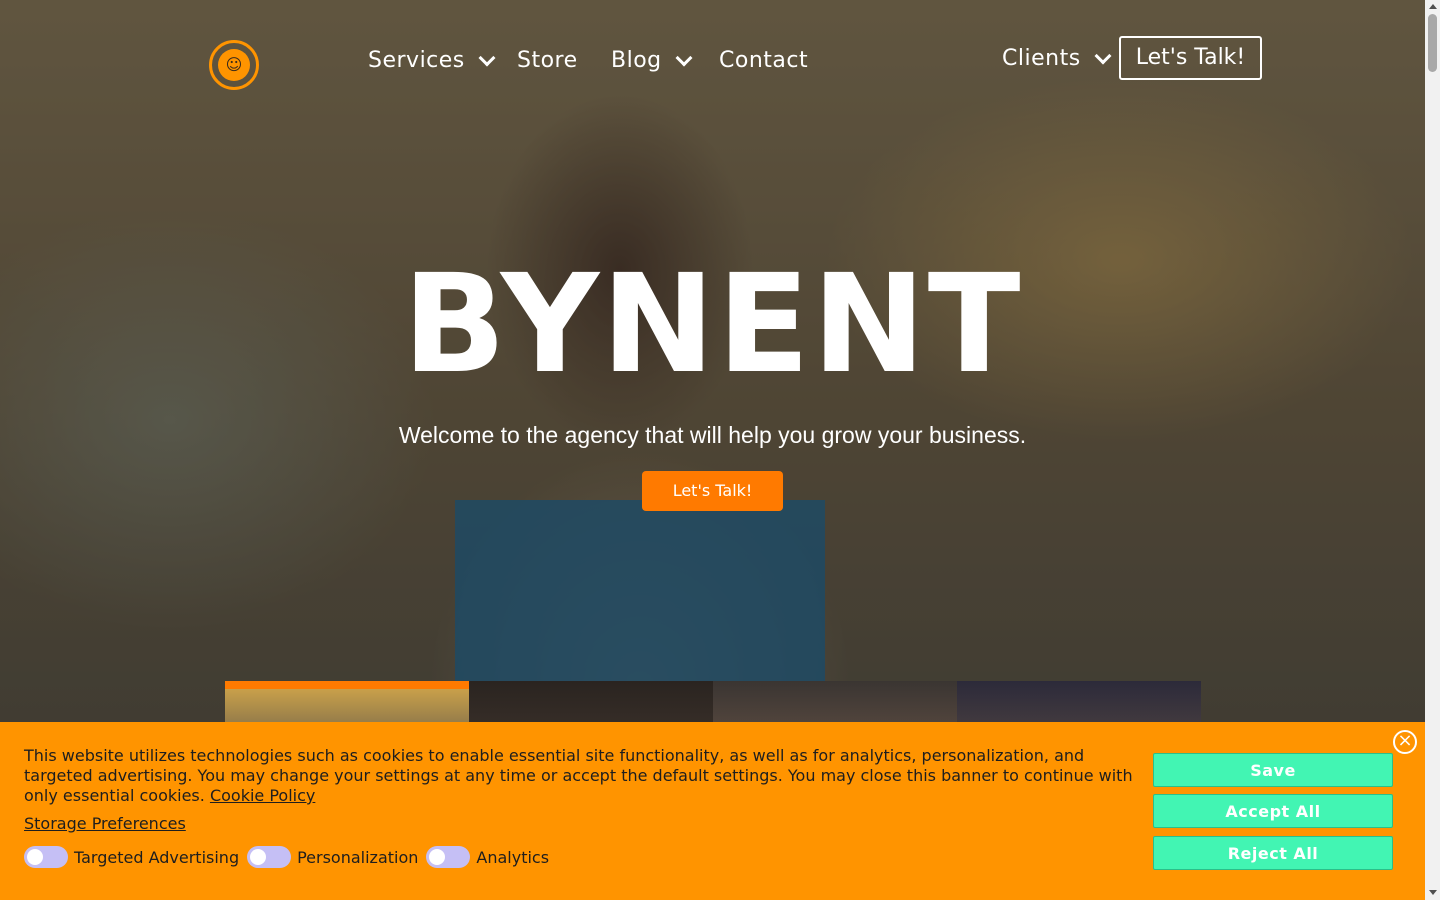 Image resolution: width=1440 pixels, height=900 pixels. What do you see at coordinates (105, 823) in the screenshot?
I see `storage-preferences-link: Storage Preferences` at bounding box center [105, 823].